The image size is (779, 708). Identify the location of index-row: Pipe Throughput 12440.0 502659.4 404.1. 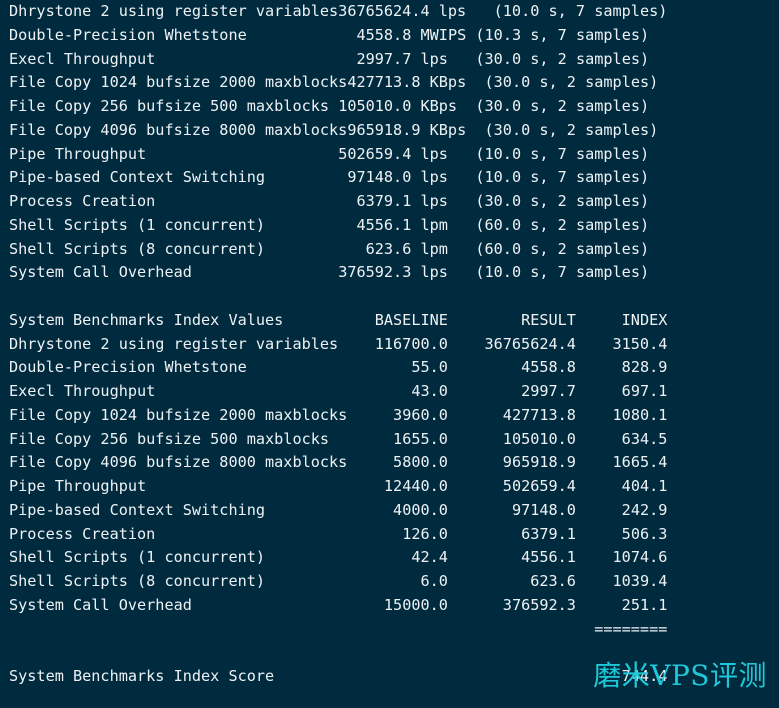
(394, 487).